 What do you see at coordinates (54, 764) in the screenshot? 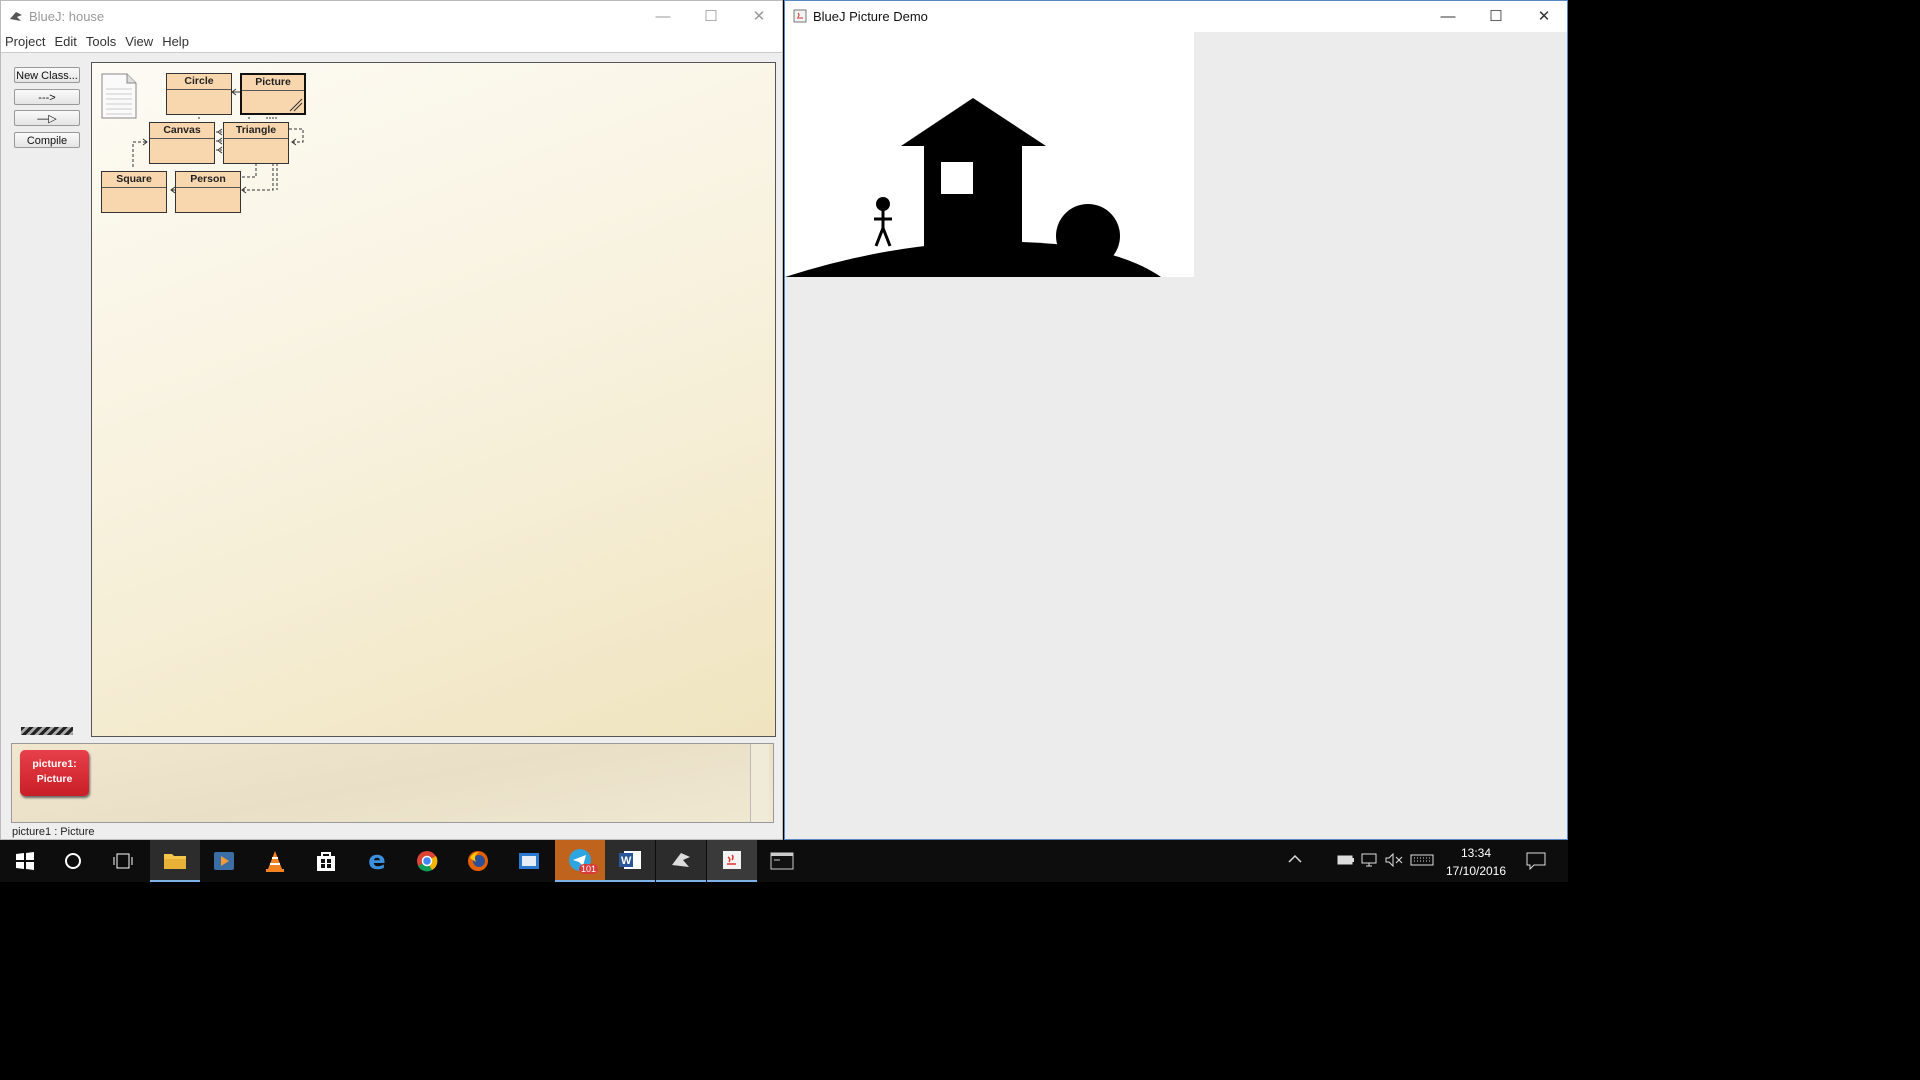
I see `object-name: picture1:` at bounding box center [54, 764].